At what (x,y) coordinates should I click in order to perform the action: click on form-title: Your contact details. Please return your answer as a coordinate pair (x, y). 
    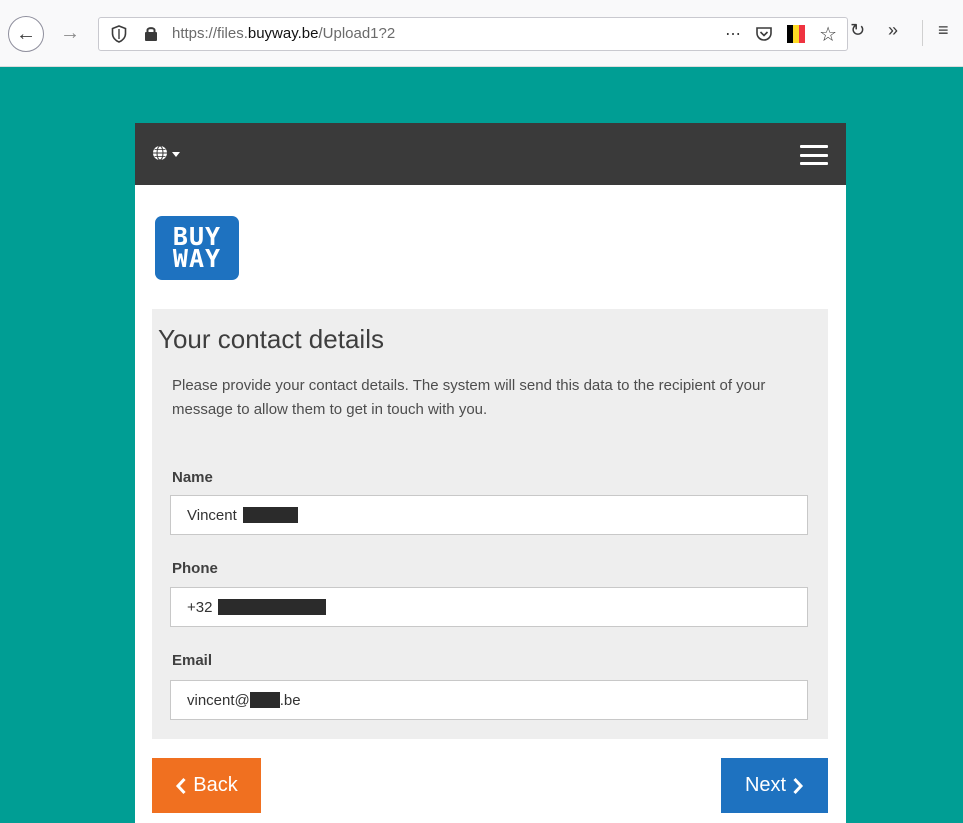
    Looking at the image, I should click on (271, 339).